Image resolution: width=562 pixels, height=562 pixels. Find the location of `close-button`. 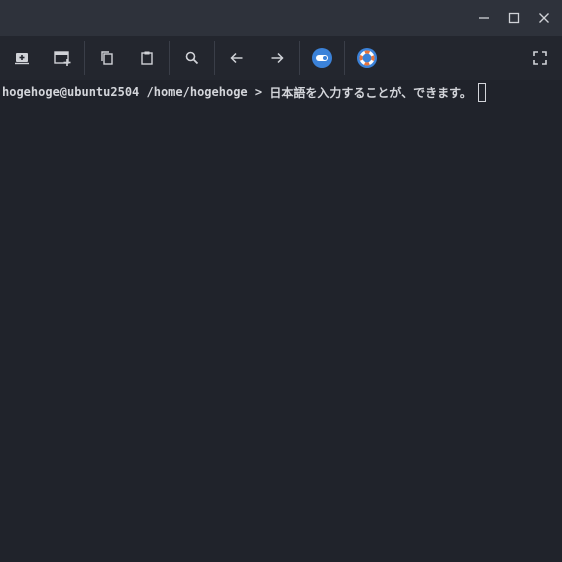

close-button is located at coordinates (544, 18).